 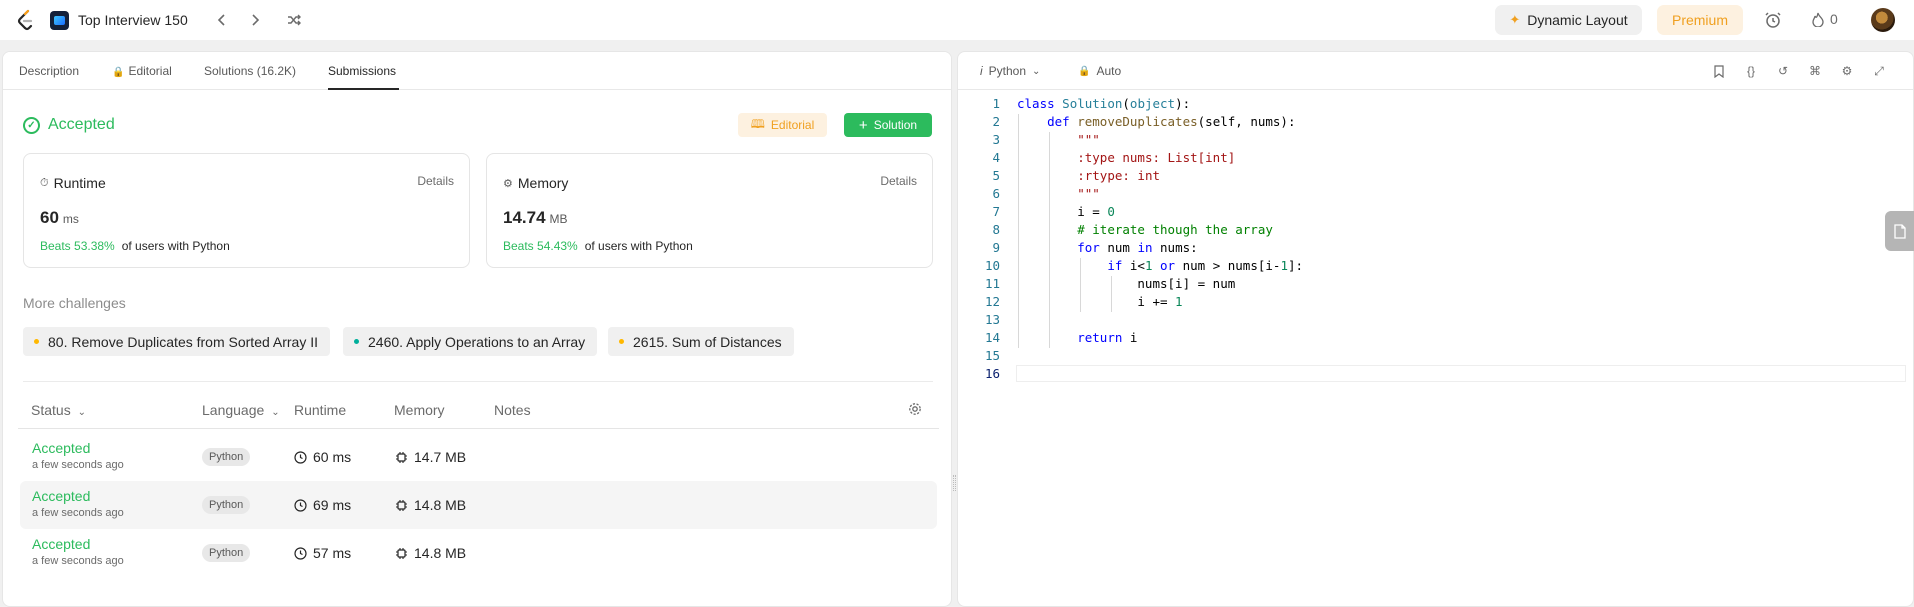 I want to click on runtime-beats-percent: Beats 53.38%, so click(x=77, y=246).